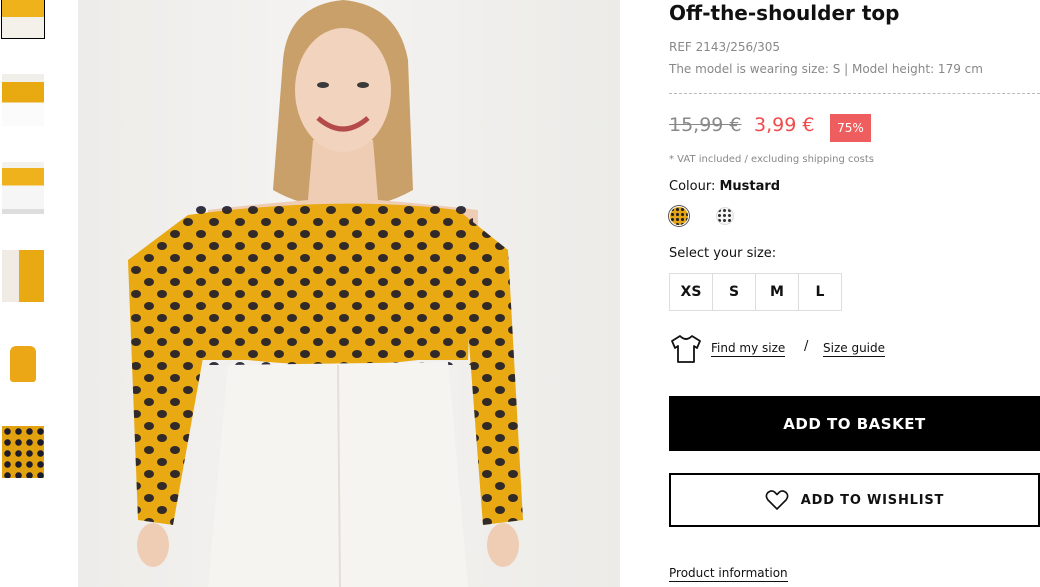  I want to click on swatch-mustard, so click(679, 216).